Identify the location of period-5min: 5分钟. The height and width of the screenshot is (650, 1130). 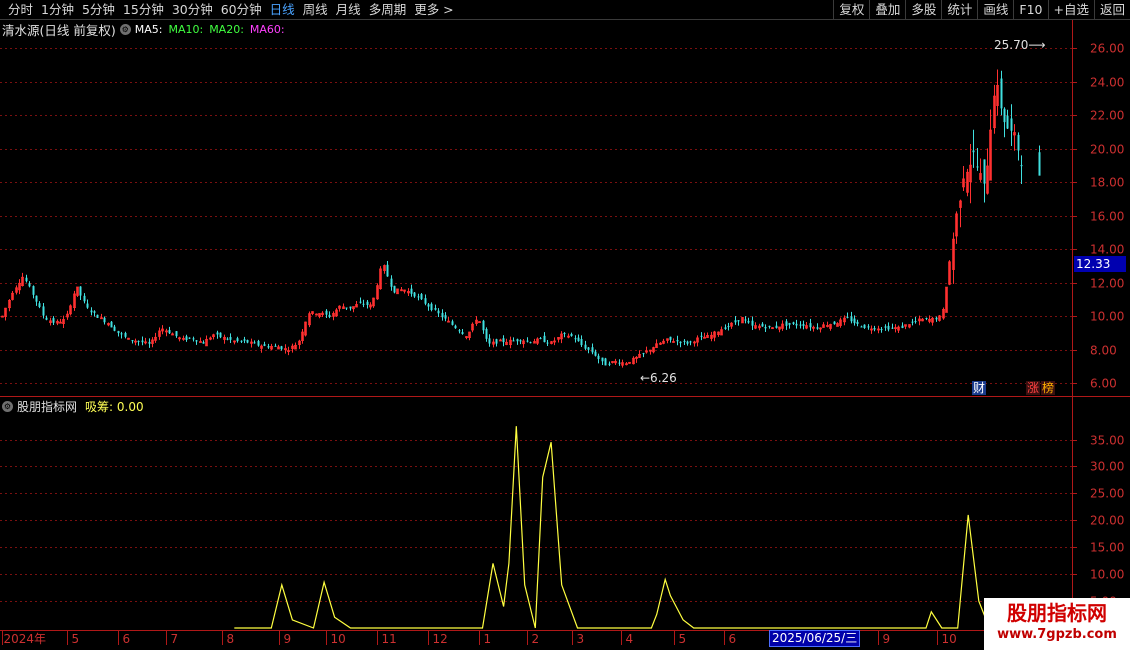
(98, 9).